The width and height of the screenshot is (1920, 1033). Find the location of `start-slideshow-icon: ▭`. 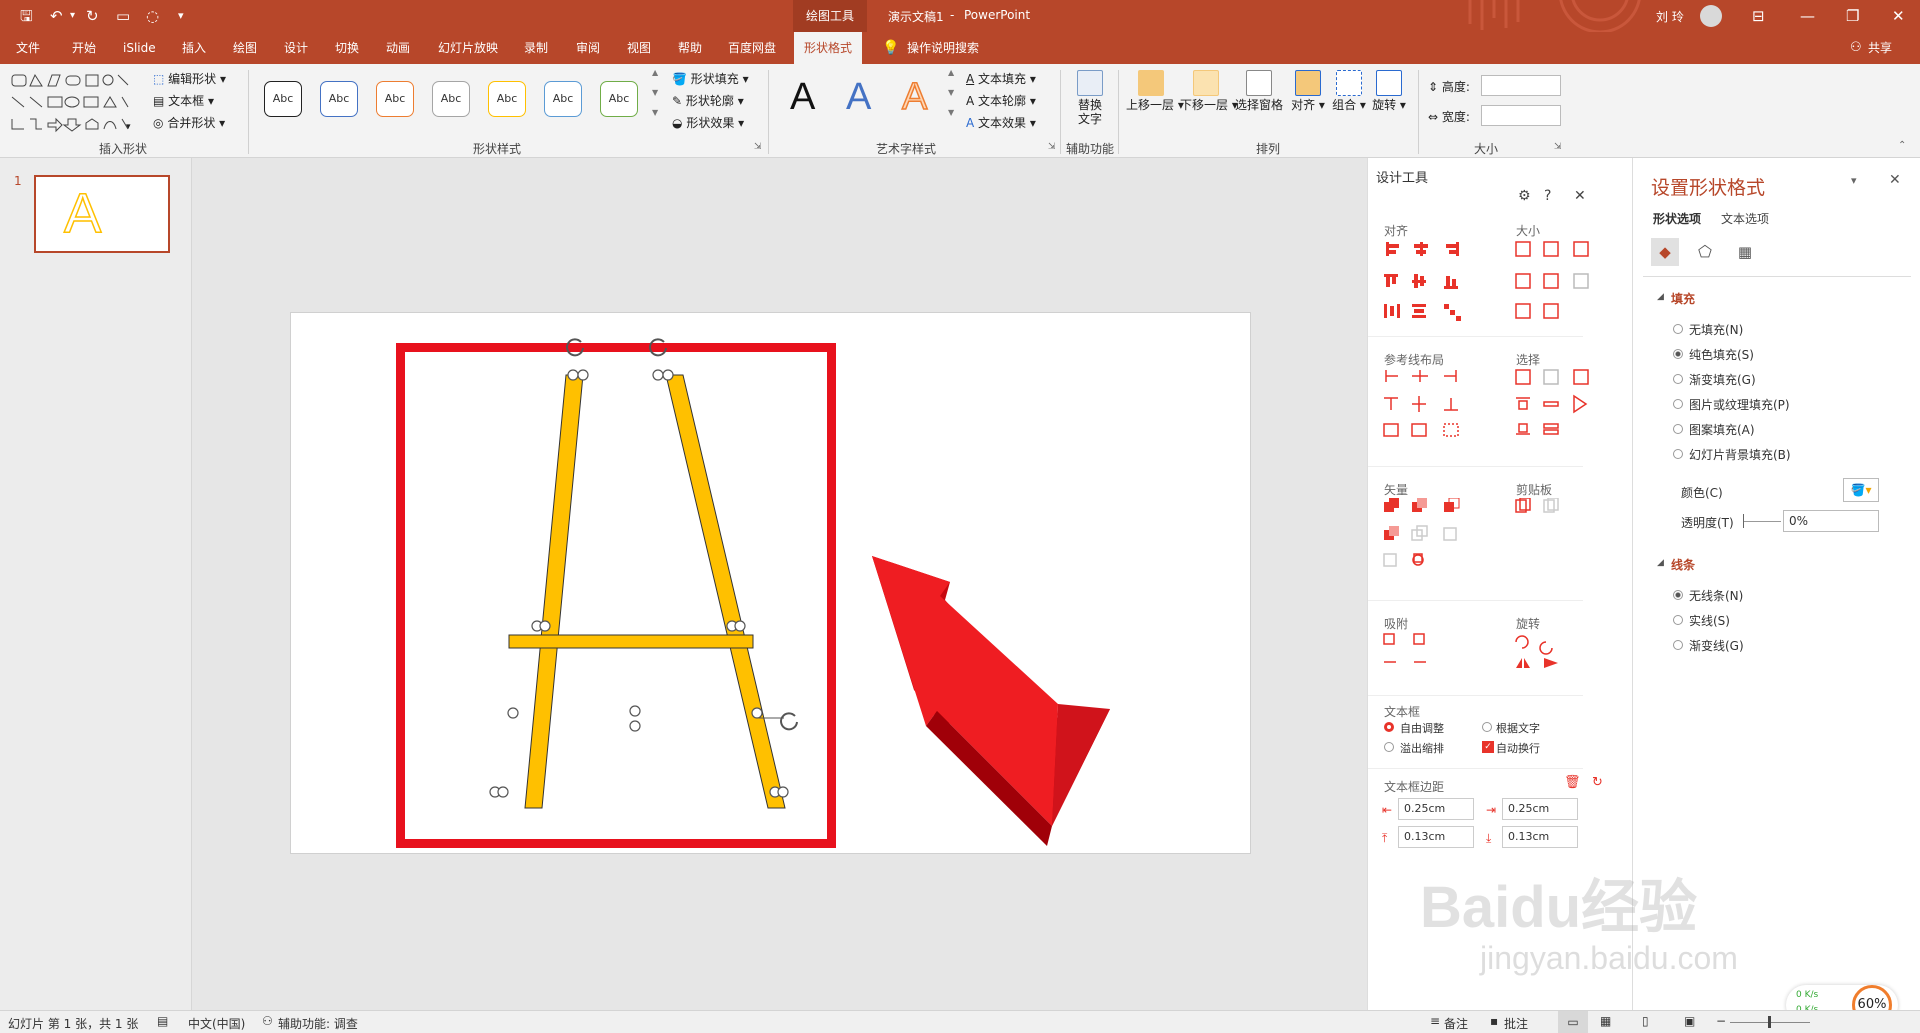

start-slideshow-icon: ▭ is located at coordinates (123, 16).